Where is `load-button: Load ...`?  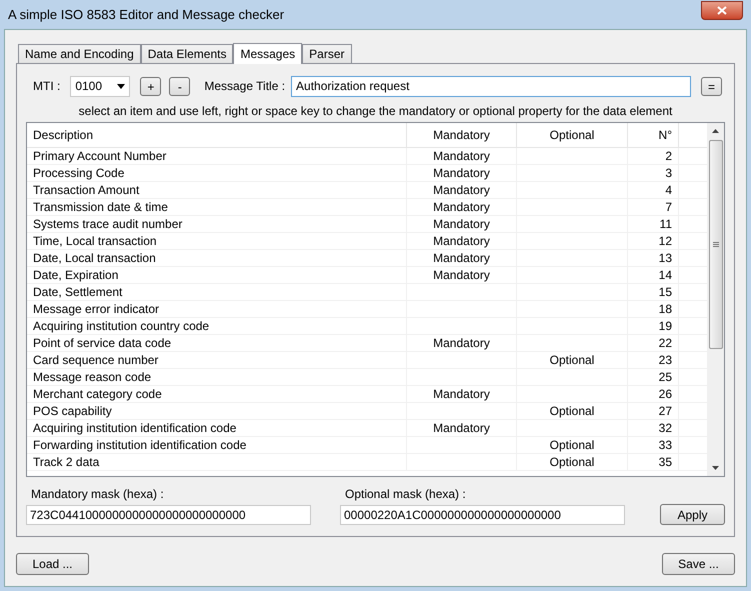
load-button: Load ... is located at coordinates (52, 564).